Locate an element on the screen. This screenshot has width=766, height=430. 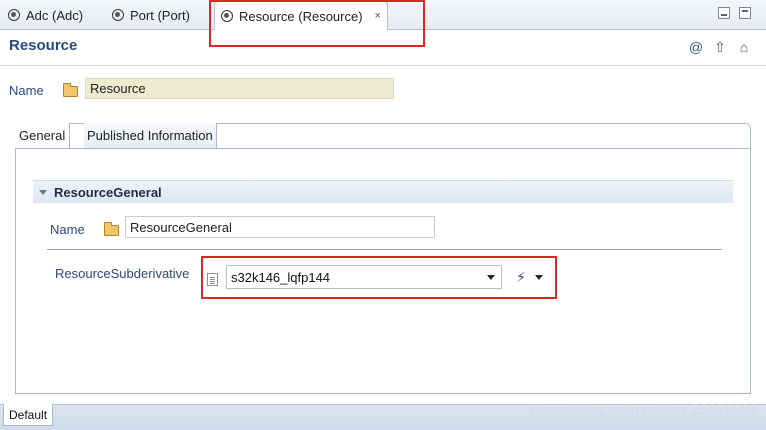
section-title: ResourceGeneral is located at coordinates (108, 192).